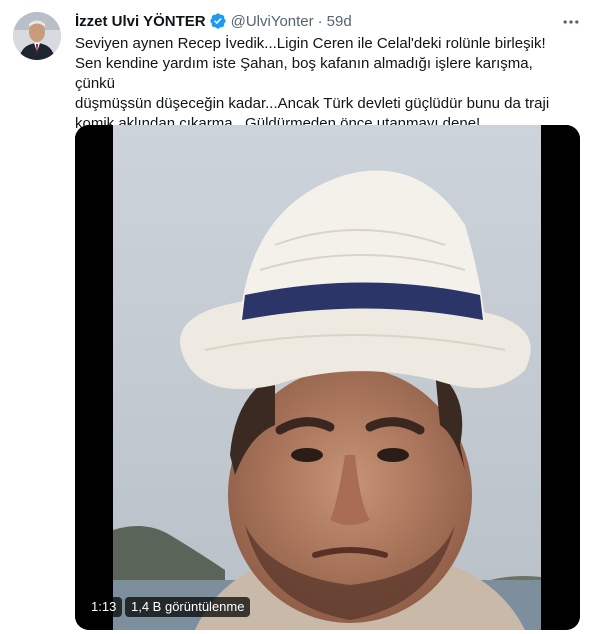 The image size is (592, 634). What do you see at coordinates (188, 607) in the screenshot?
I see `view-count: 1,4 B görüntülenme` at bounding box center [188, 607].